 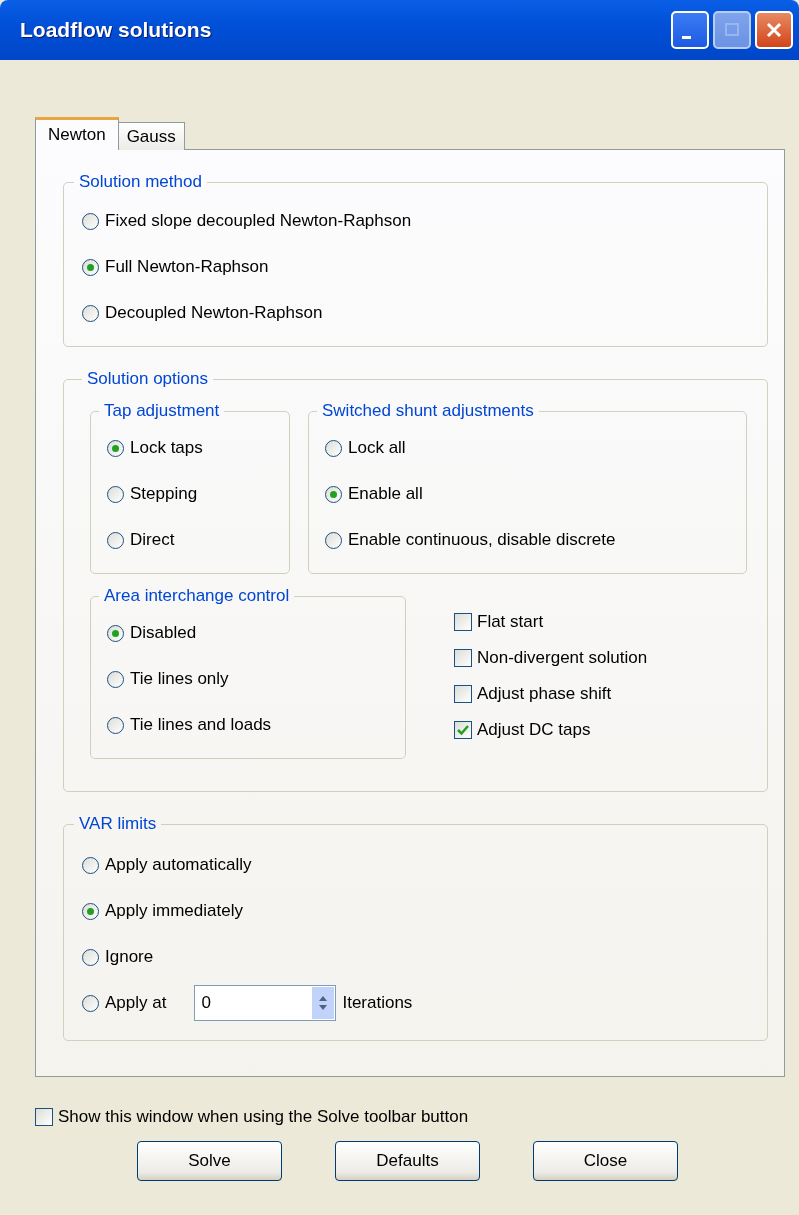 I want to click on spin-arrows-icon, so click(x=323, y=1003).